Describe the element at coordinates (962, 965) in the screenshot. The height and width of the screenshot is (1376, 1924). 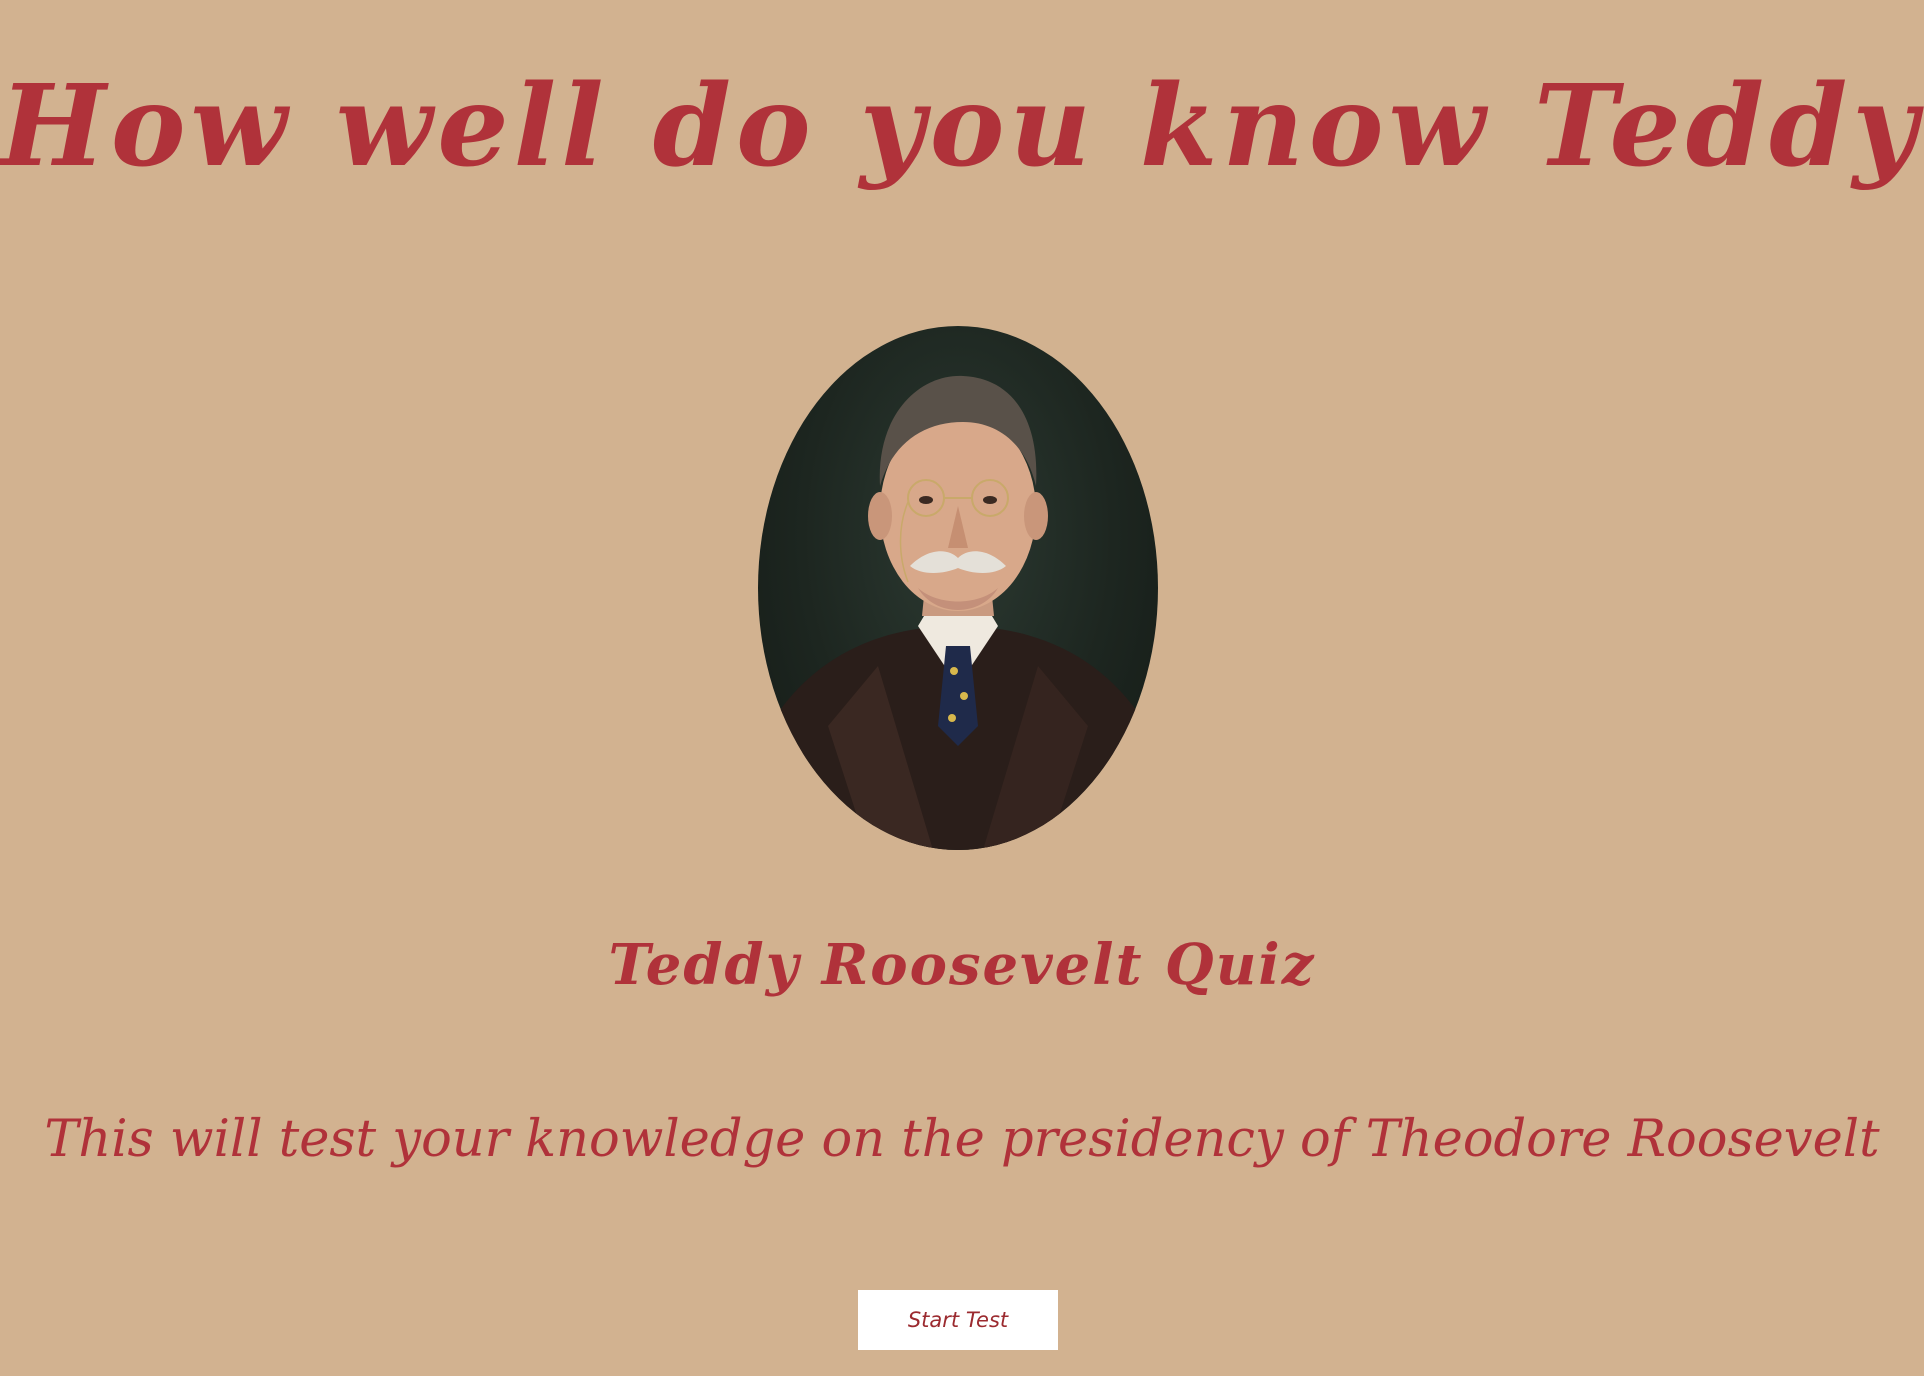
I see `quiz-name: Teddy Roosevelt Quiz` at that location.